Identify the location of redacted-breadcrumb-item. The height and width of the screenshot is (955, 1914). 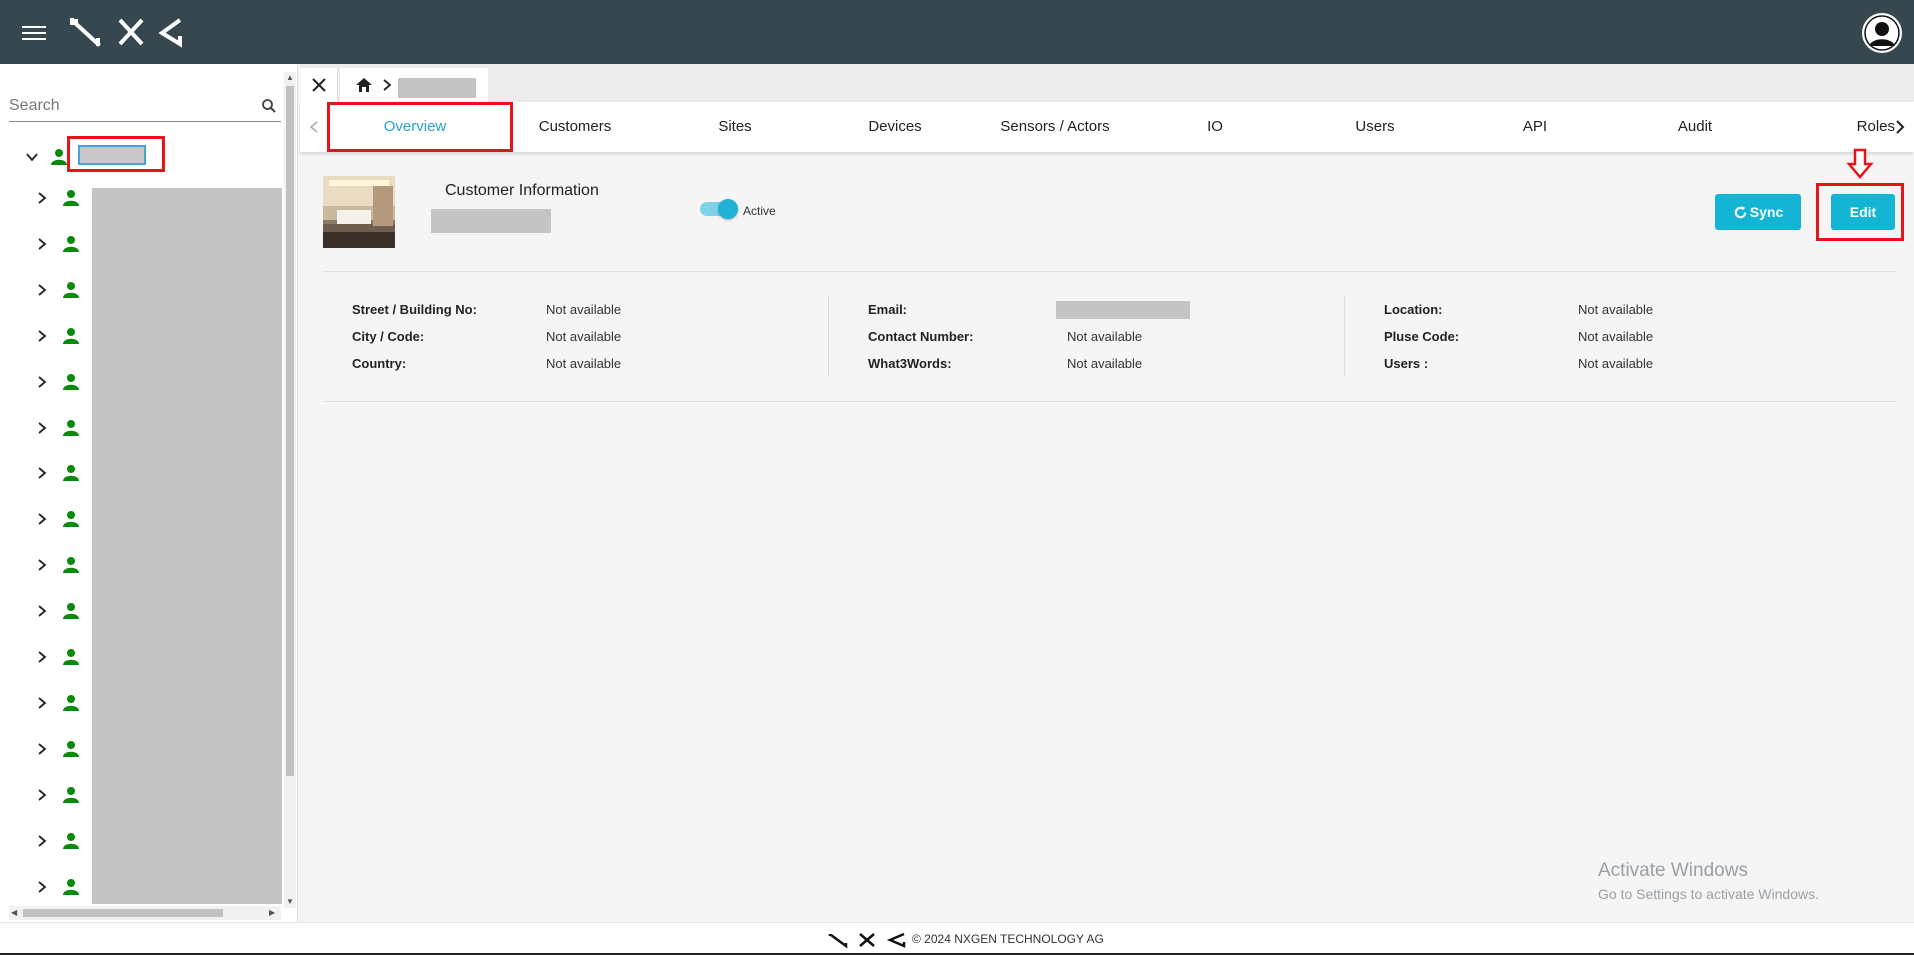
(437, 88).